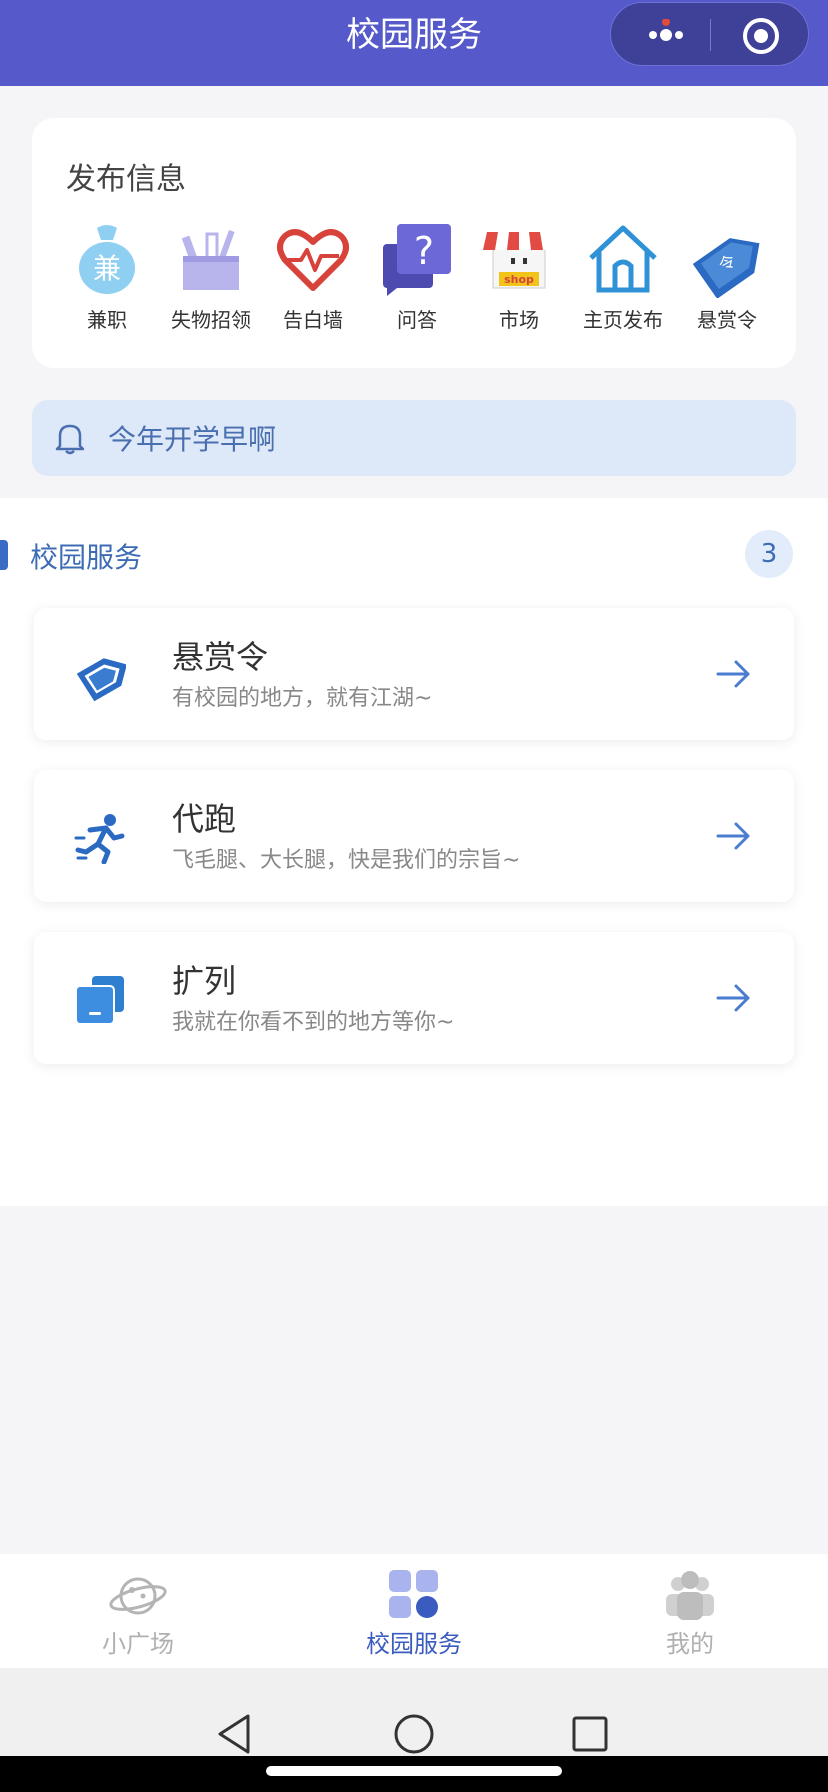 The height and width of the screenshot is (1792, 828). Describe the element at coordinates (70, 439) in the screenshot. I see `bell-icon` at that location.